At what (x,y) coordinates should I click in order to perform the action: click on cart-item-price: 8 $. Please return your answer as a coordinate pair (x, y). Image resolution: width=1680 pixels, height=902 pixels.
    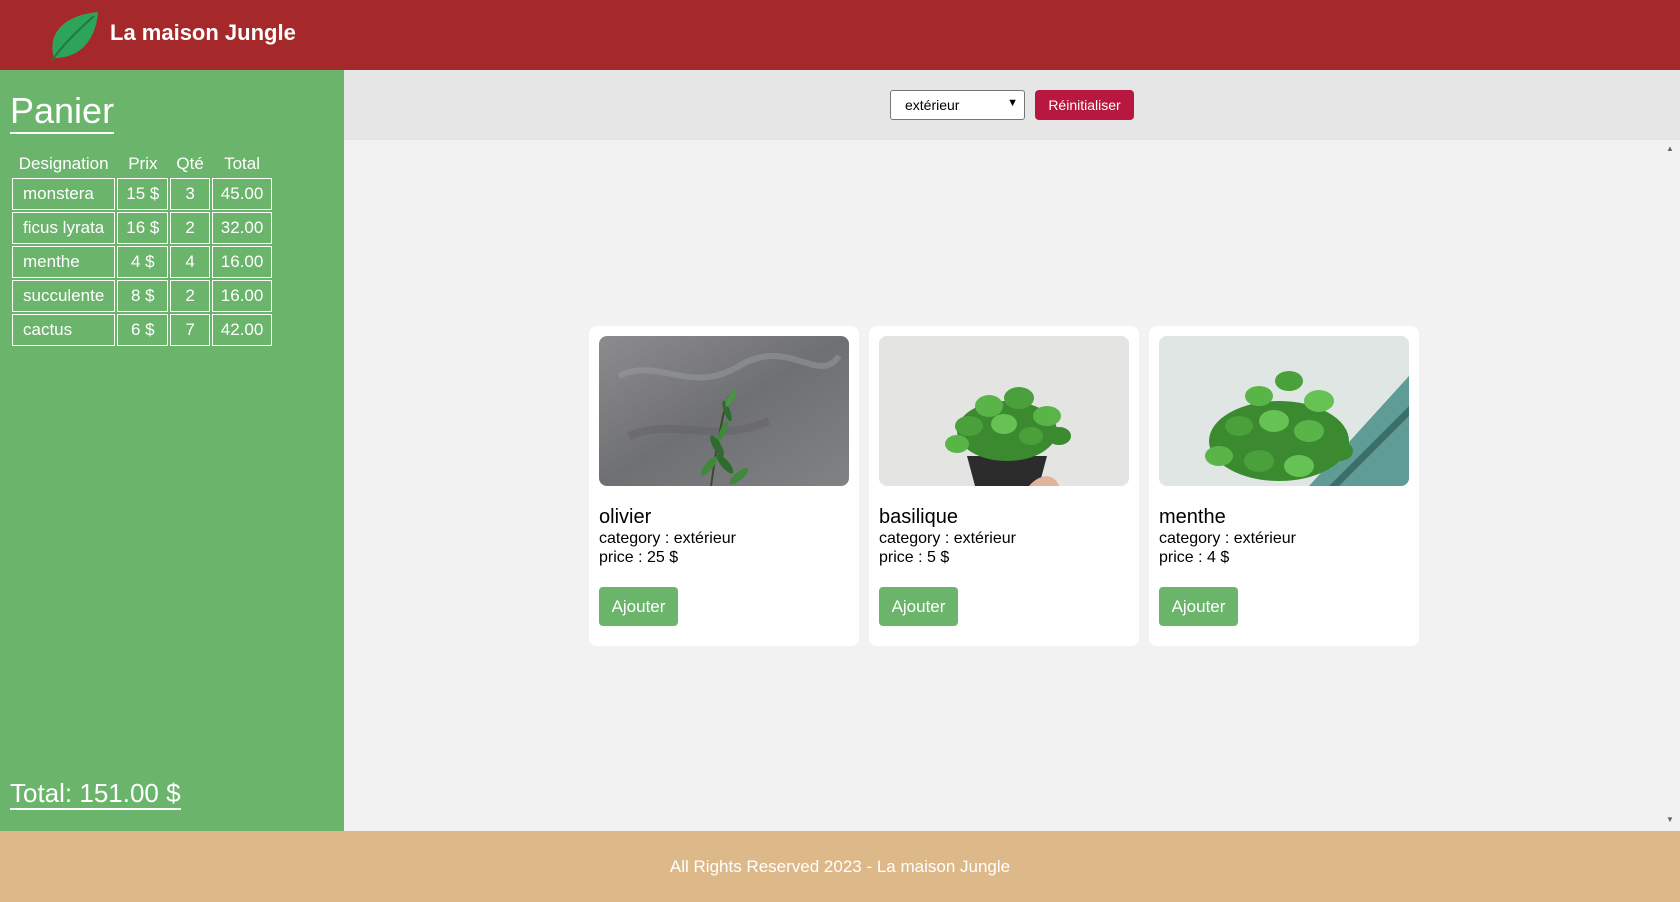
    Looking at the image, I should click on (143, 296).